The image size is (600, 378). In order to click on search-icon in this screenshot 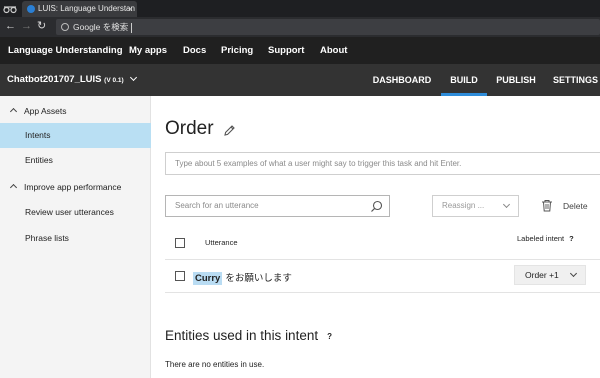, I will do `click(376, 206)`.